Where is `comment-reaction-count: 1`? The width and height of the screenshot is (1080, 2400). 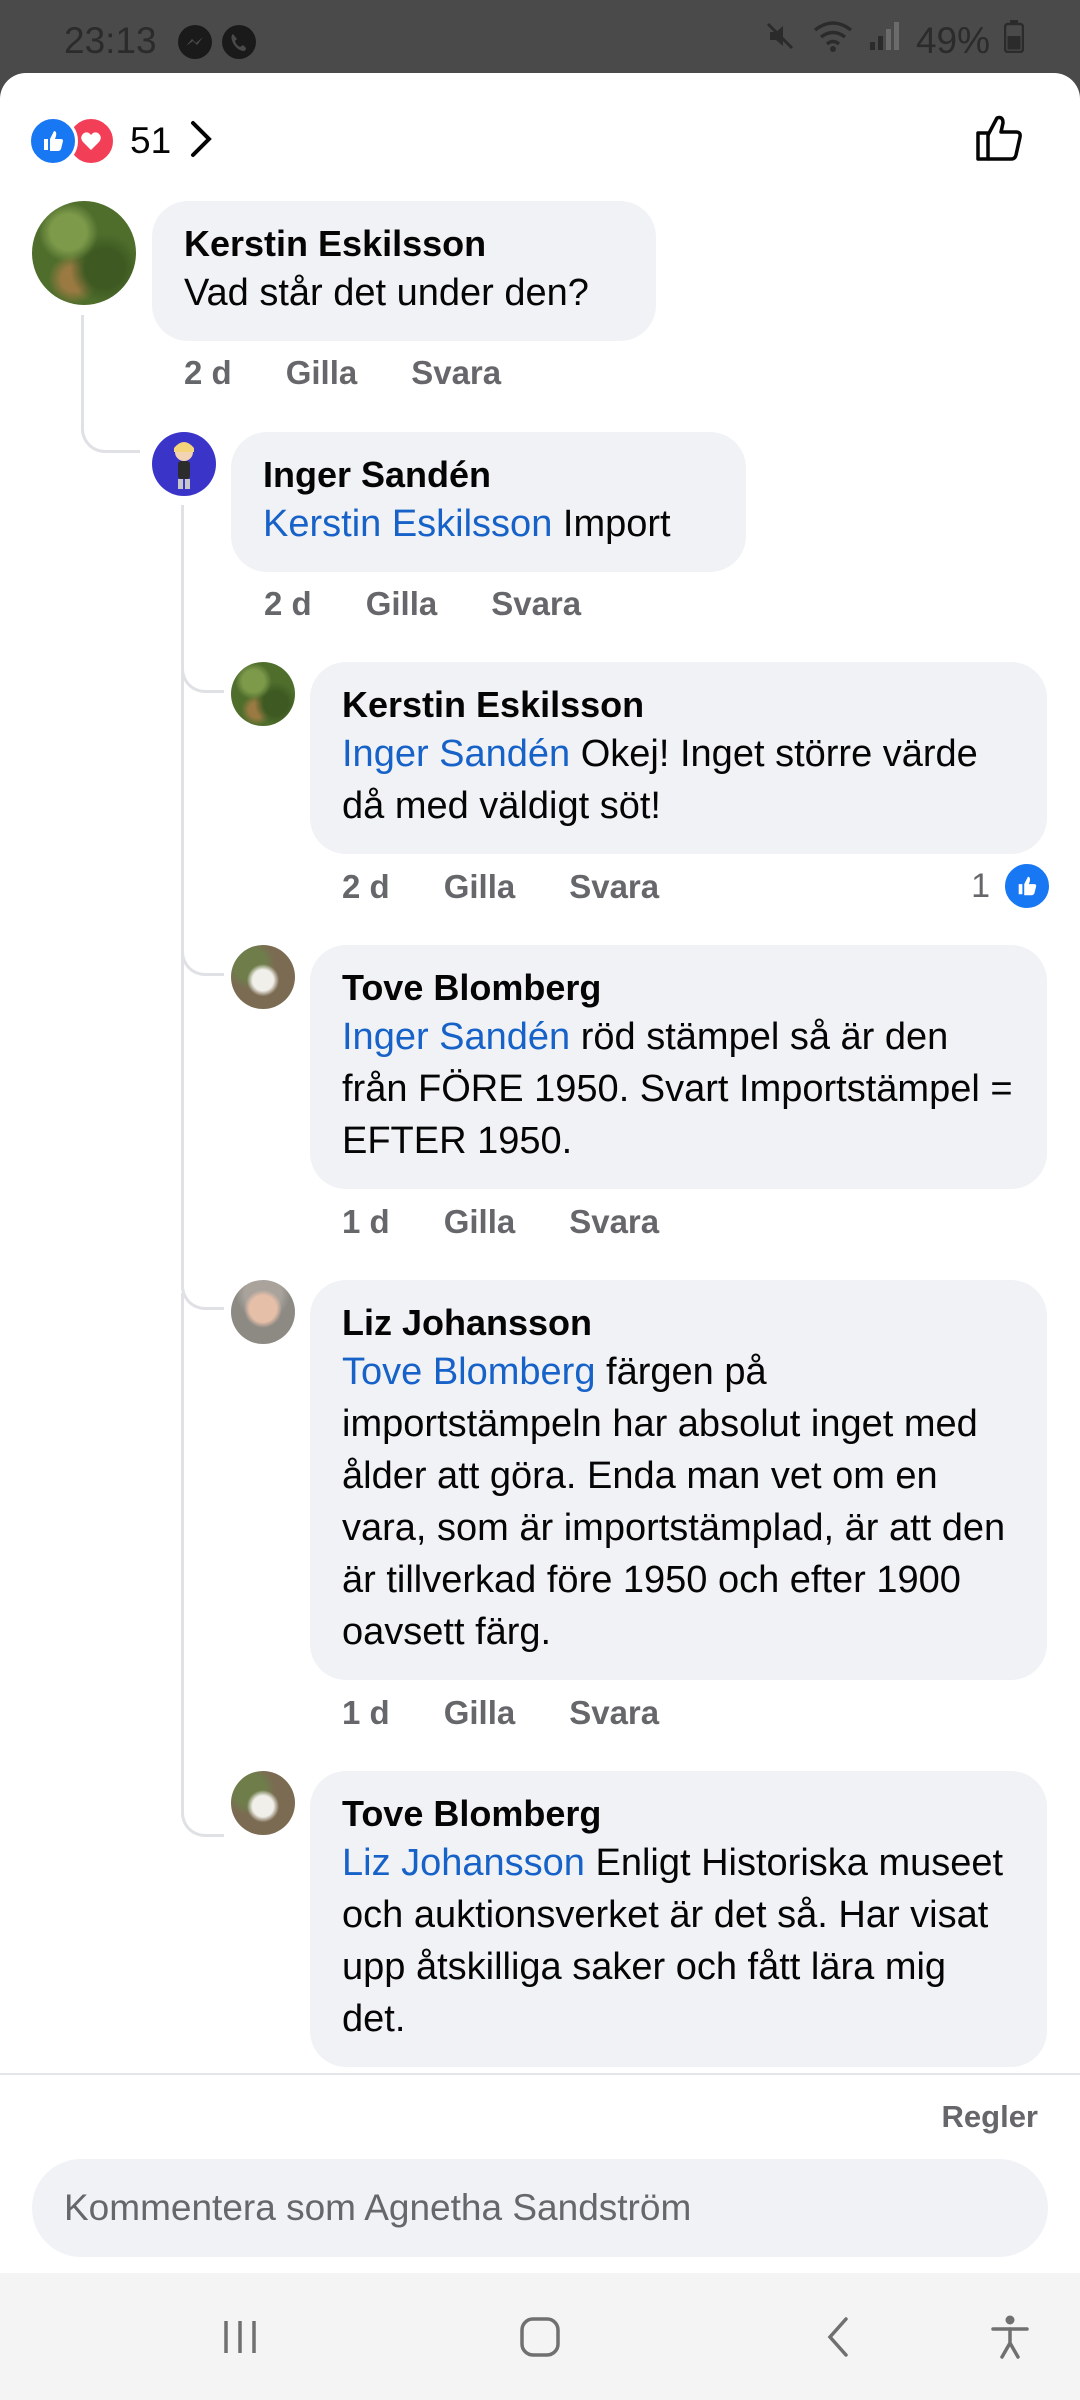 comment-reaction-count: 1 is located at coordinates (1011, 886).